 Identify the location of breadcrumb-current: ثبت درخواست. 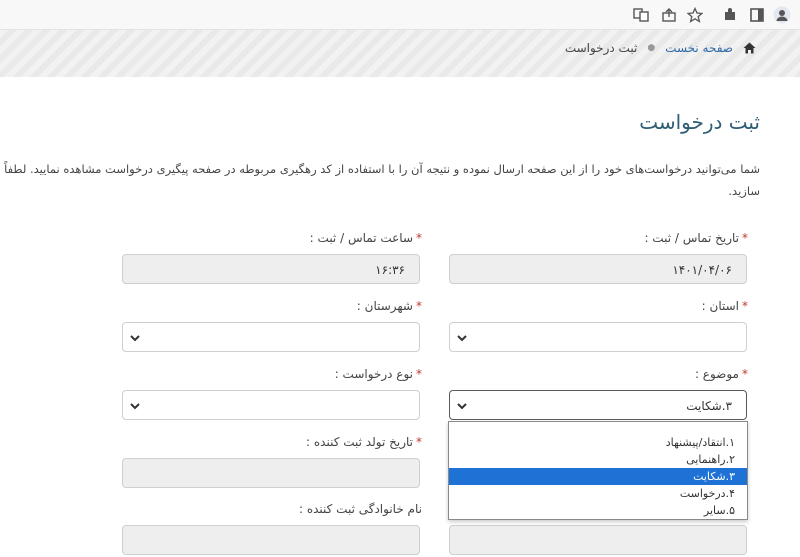
(601, 48).